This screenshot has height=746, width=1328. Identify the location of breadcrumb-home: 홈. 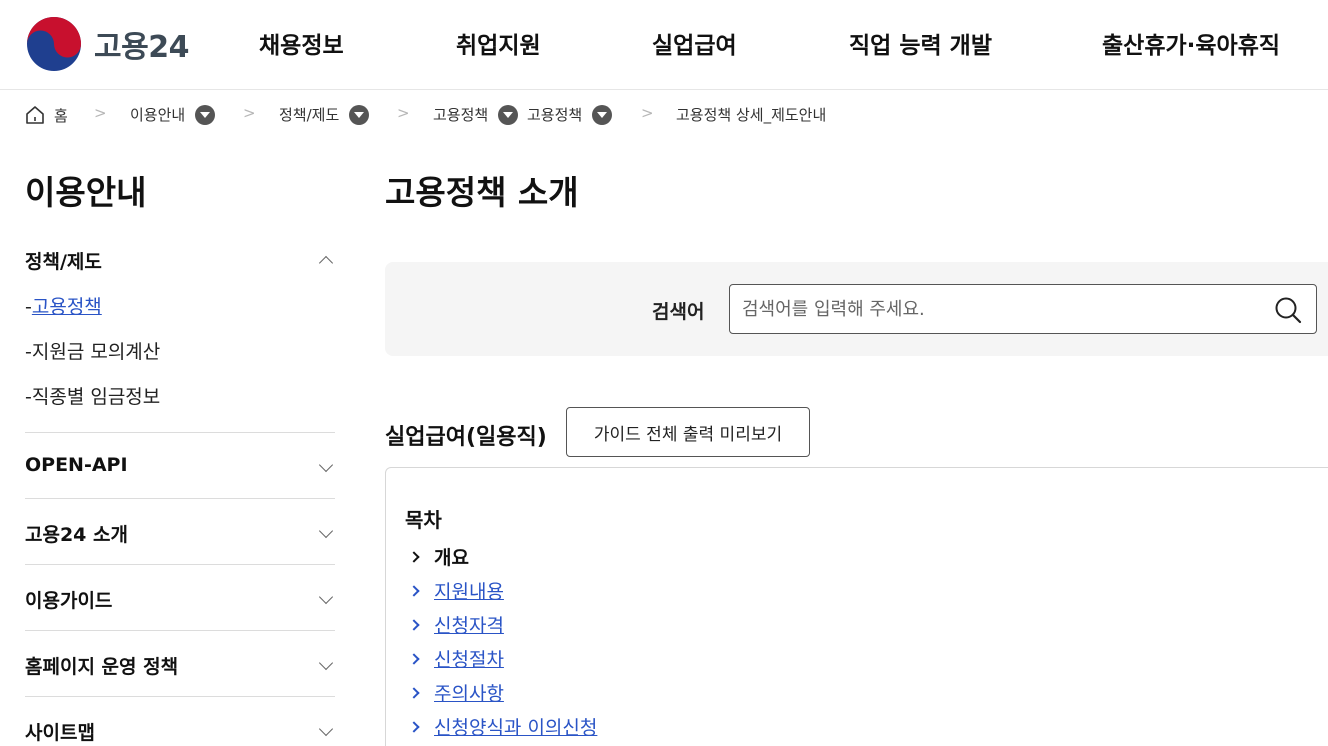
(46, 115).